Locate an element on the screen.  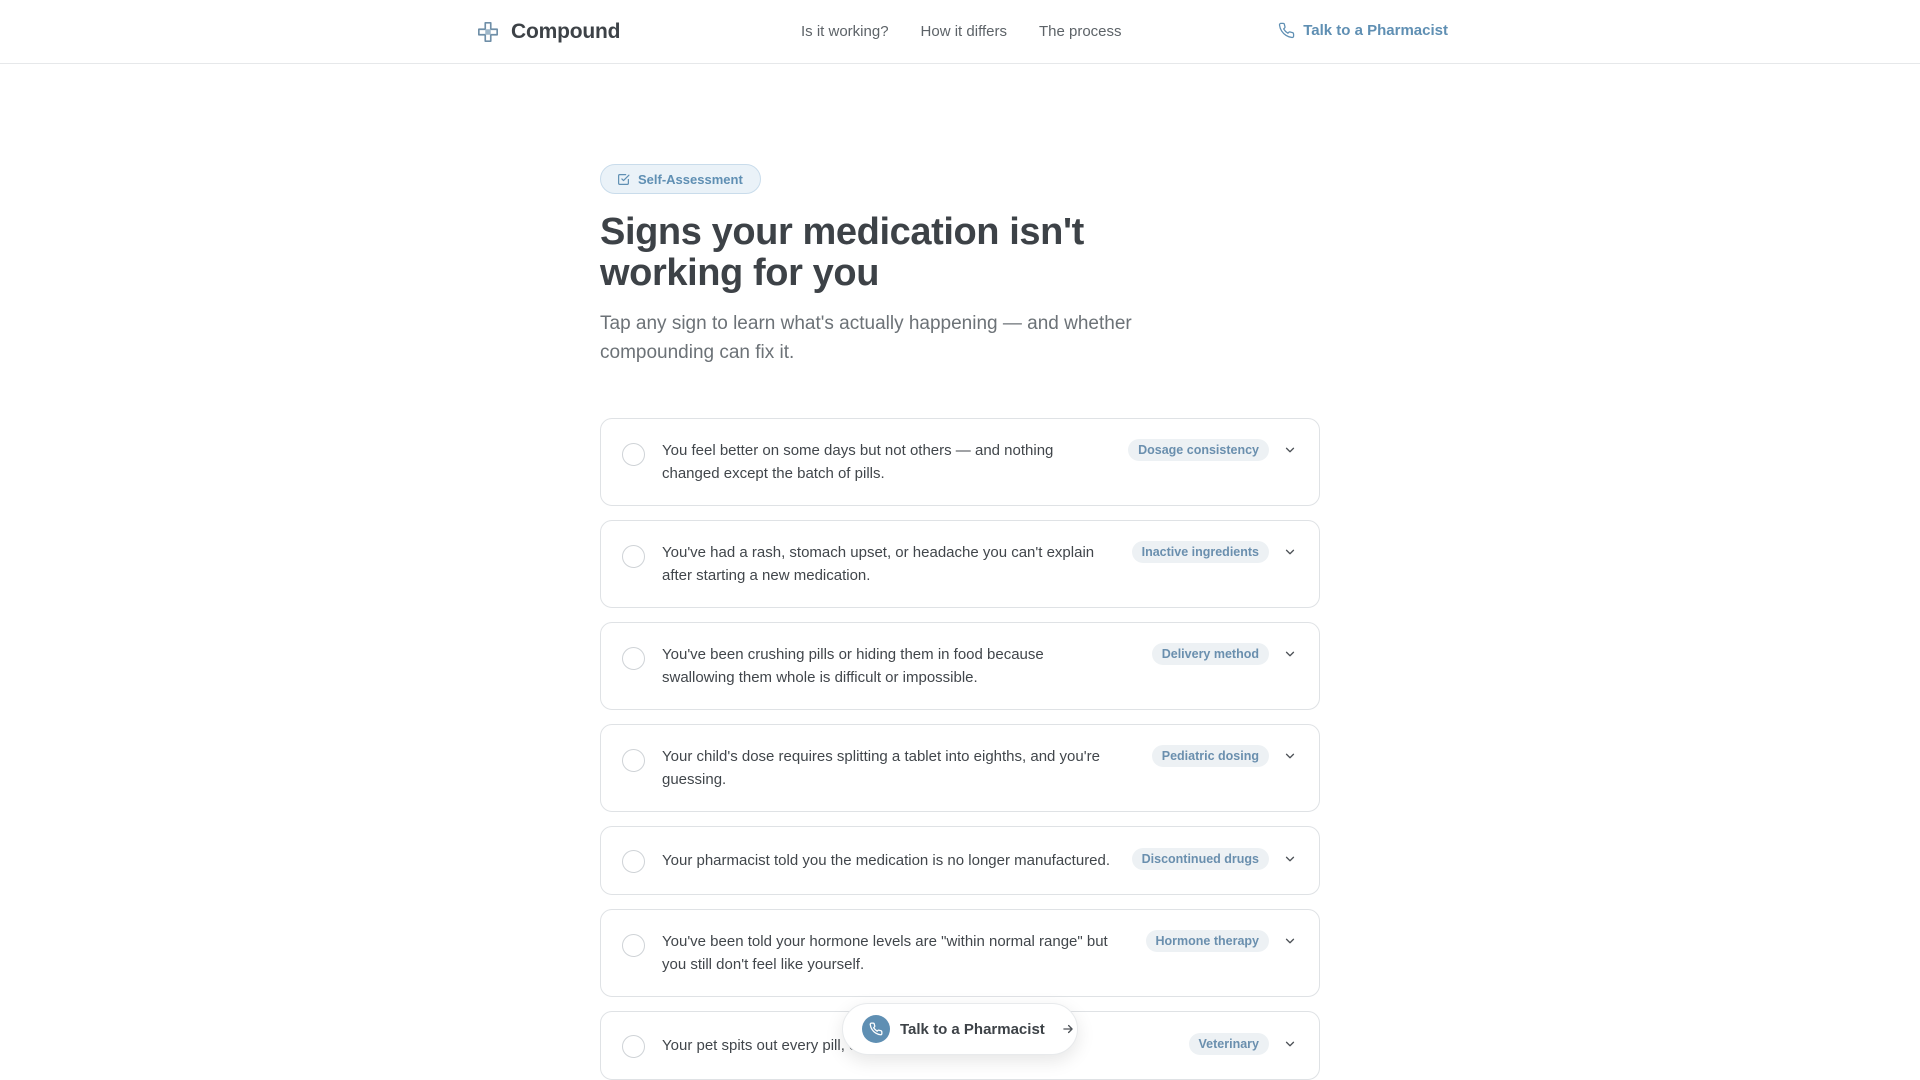
brand-logo: Compound is located at coordinates (548, 32).